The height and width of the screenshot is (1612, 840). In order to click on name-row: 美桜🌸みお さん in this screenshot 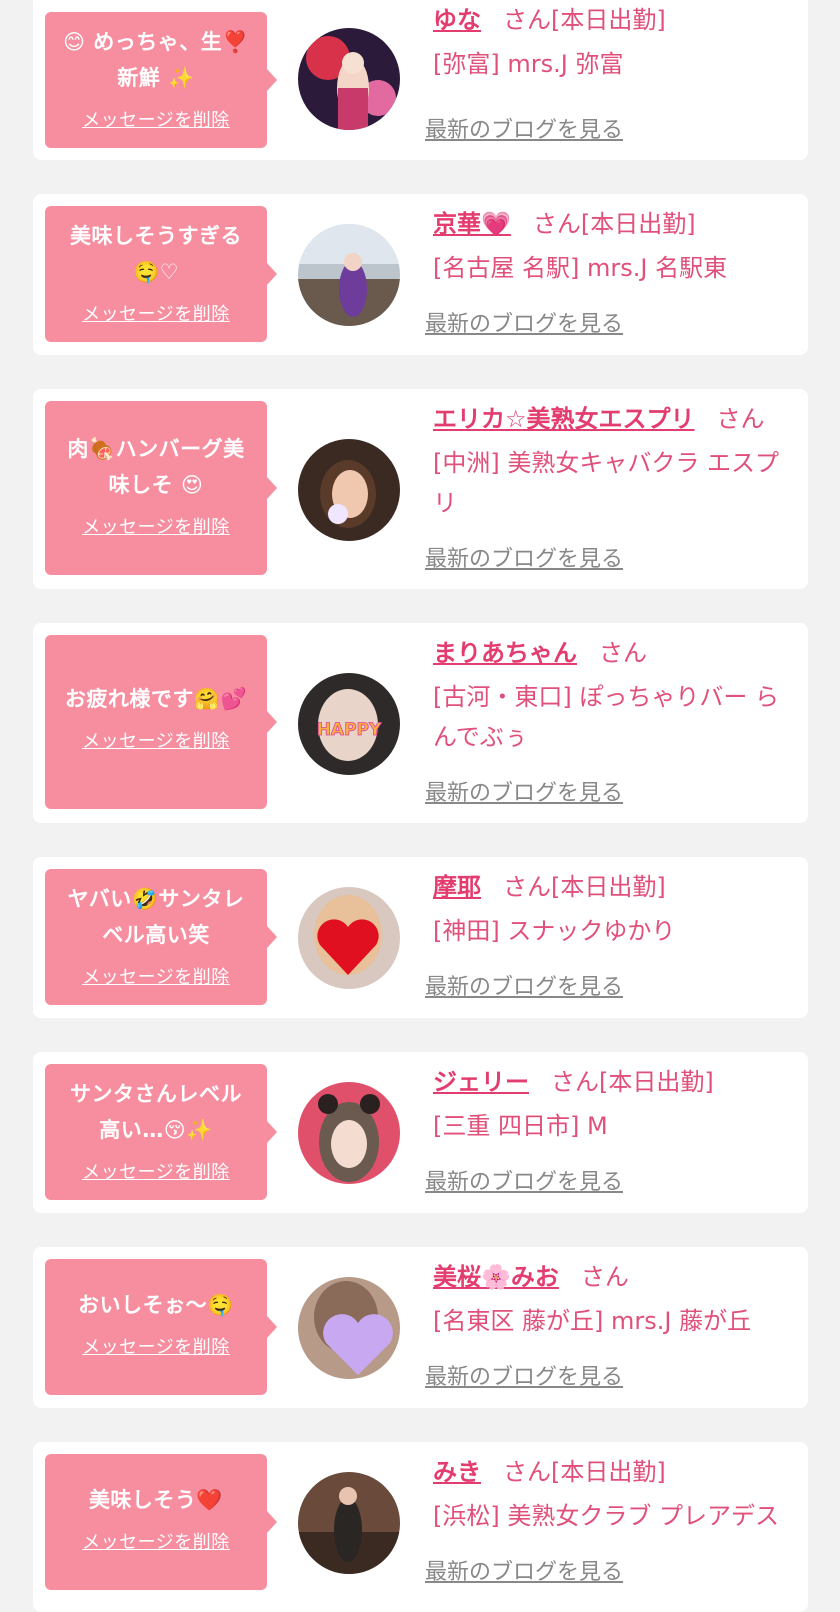, I will do `click(614, 1277)`.